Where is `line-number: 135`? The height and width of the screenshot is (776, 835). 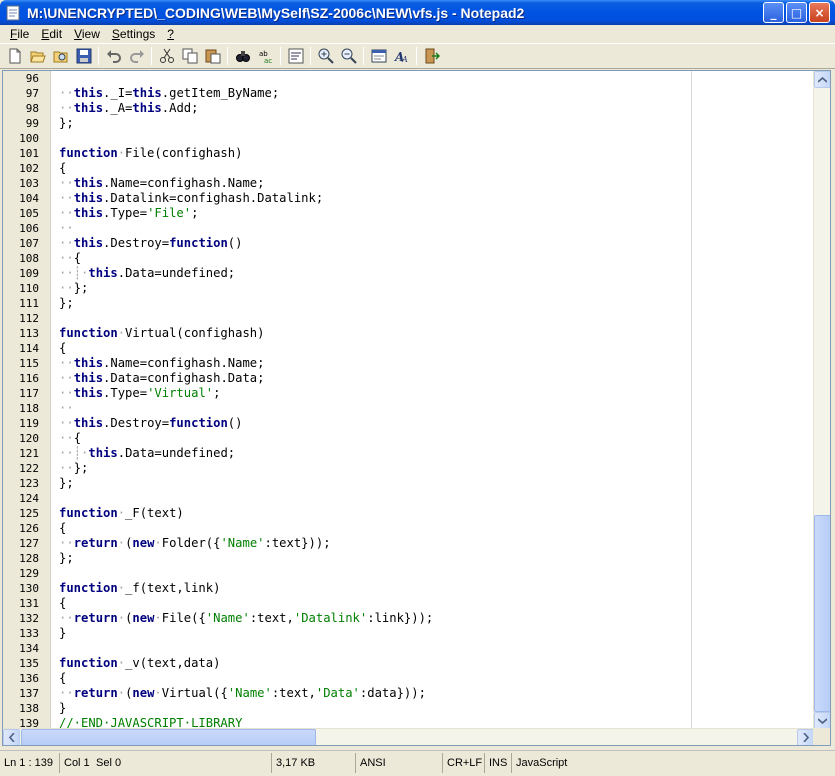 line-number: 135 is located at coordinates (29, 663).